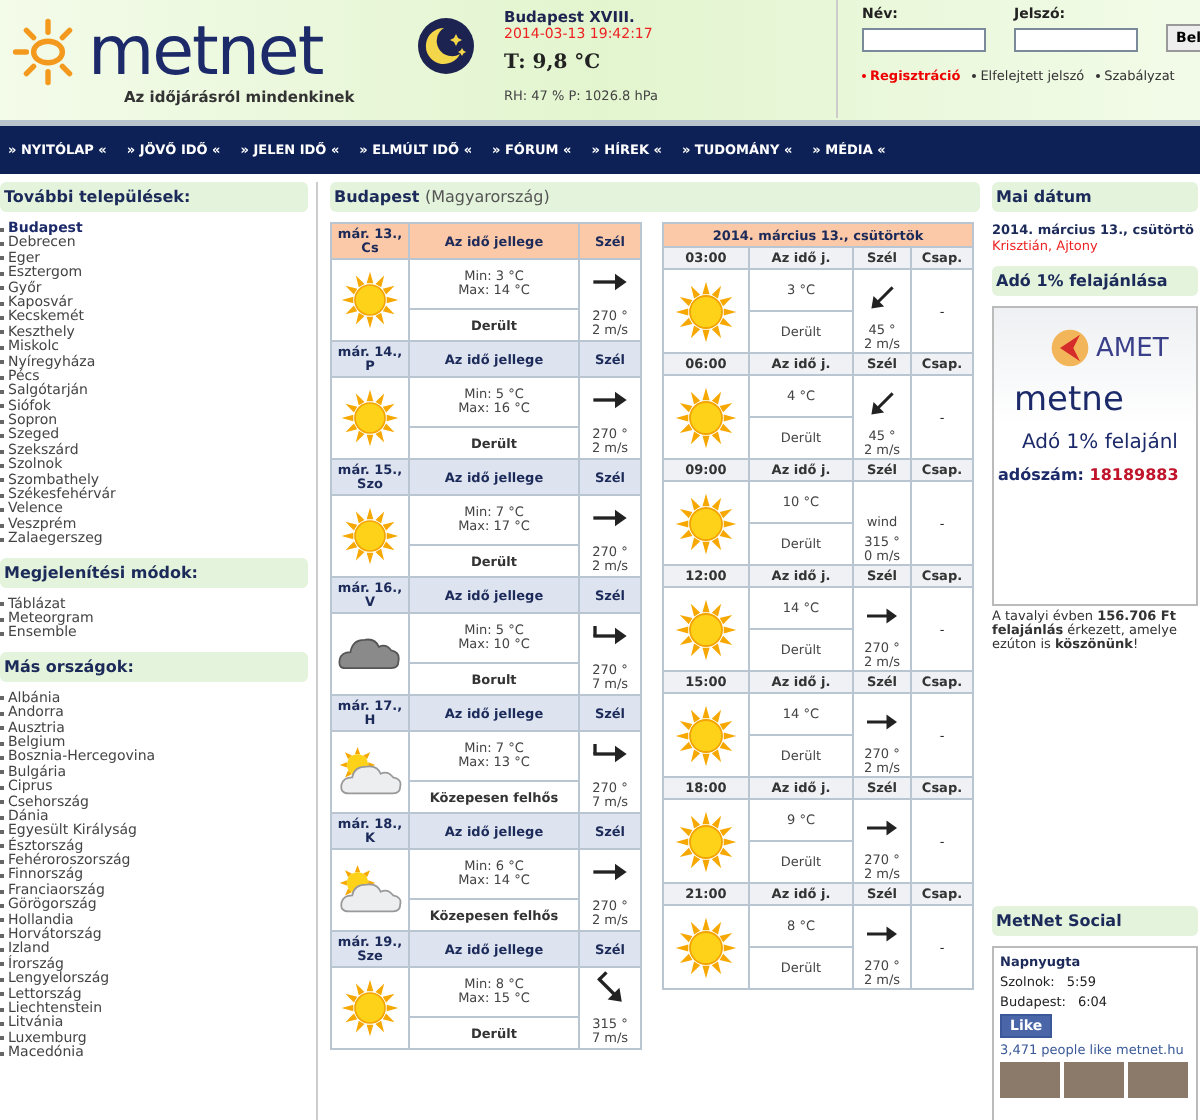 This screenshot has width=1200, height=1120. I want to click on section-heading: Mai dátum, so click(1095, 197).